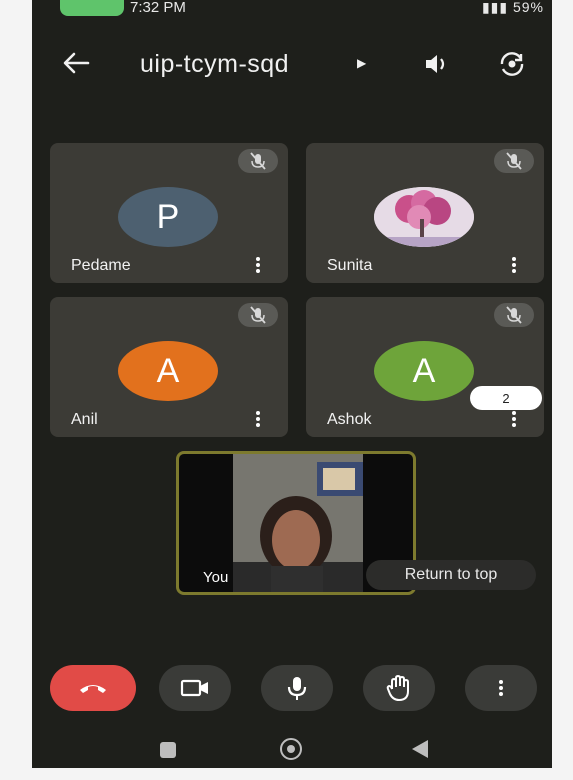 Image resolution: width=573 pixels, height=780 pixels. Describe the element at coordinates (92, 8) in the screenshot. I see `ongoing-call-pill` at that location.